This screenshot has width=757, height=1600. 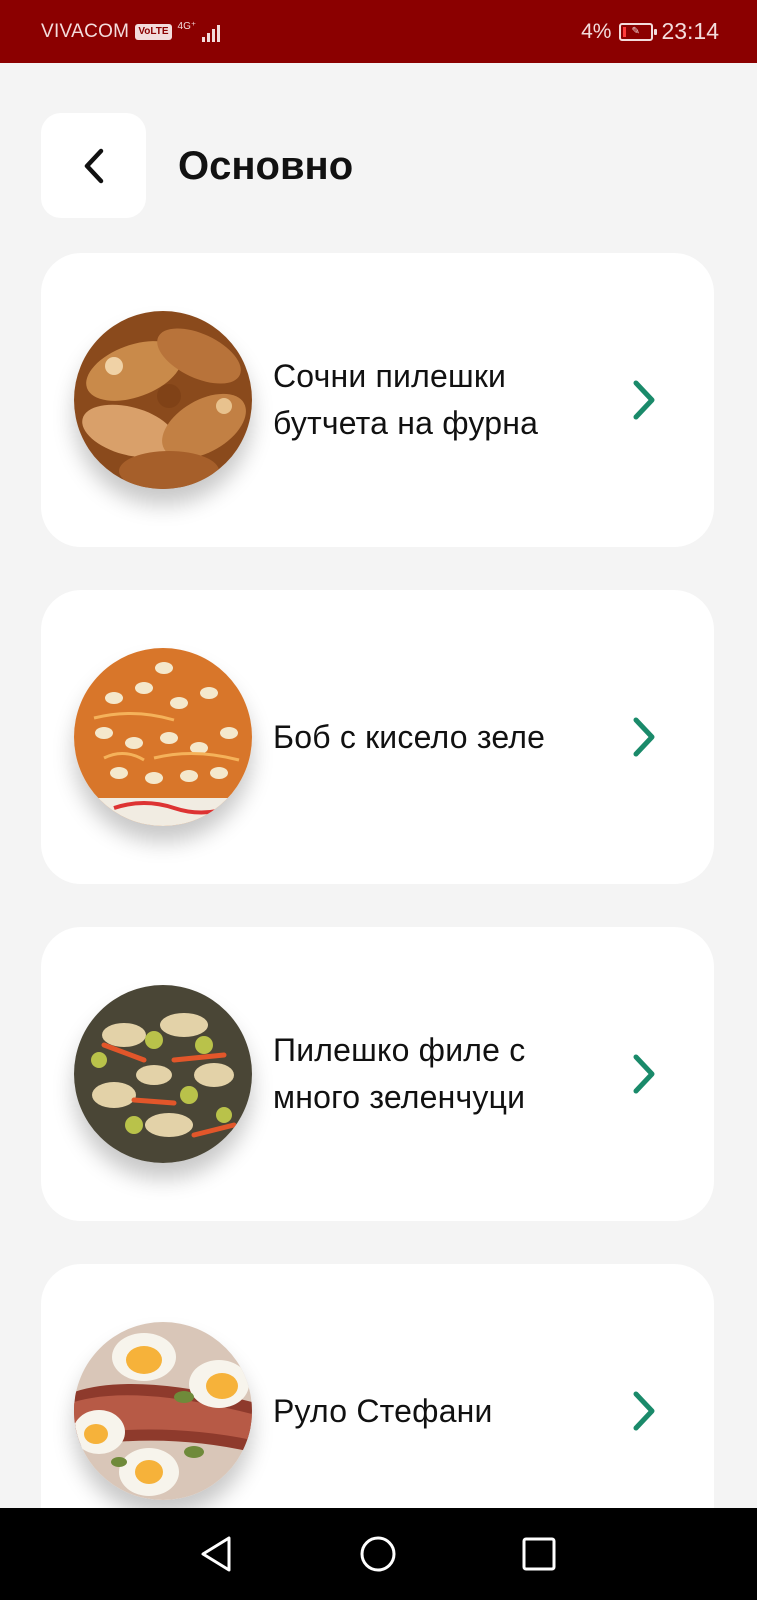 I want to click on page-title: Основно, so click(x=266, y=166).